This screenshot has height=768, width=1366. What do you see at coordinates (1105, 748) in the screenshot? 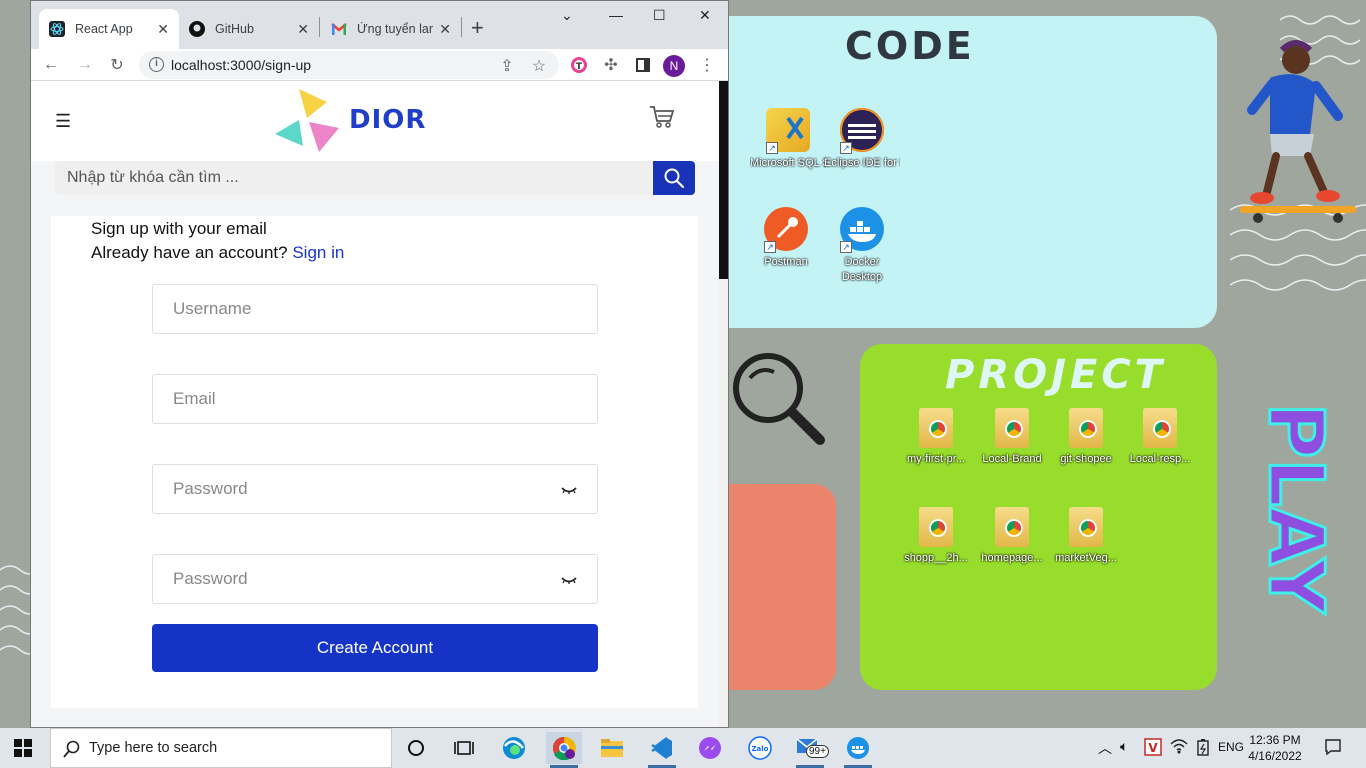
I see `tray-chevron-up-icon: ︿` at bounding box center [1105, 748].